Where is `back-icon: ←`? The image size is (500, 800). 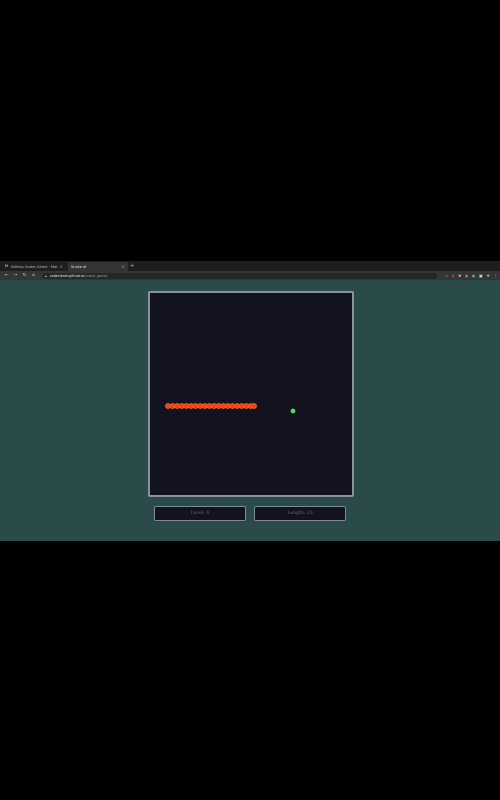 back-icon: ← is located at coordinates (6, 275).